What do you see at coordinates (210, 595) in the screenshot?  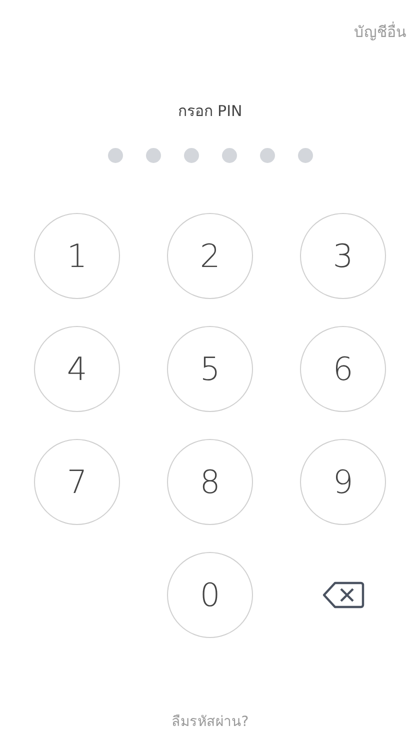 I see `digit-key: 0` at bounding box center [210, 595].